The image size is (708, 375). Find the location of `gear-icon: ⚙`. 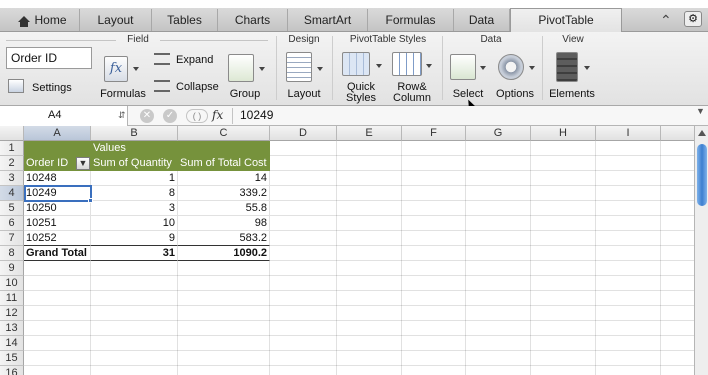

gear-icon: ⚙ is located at coordinates (693, 19).